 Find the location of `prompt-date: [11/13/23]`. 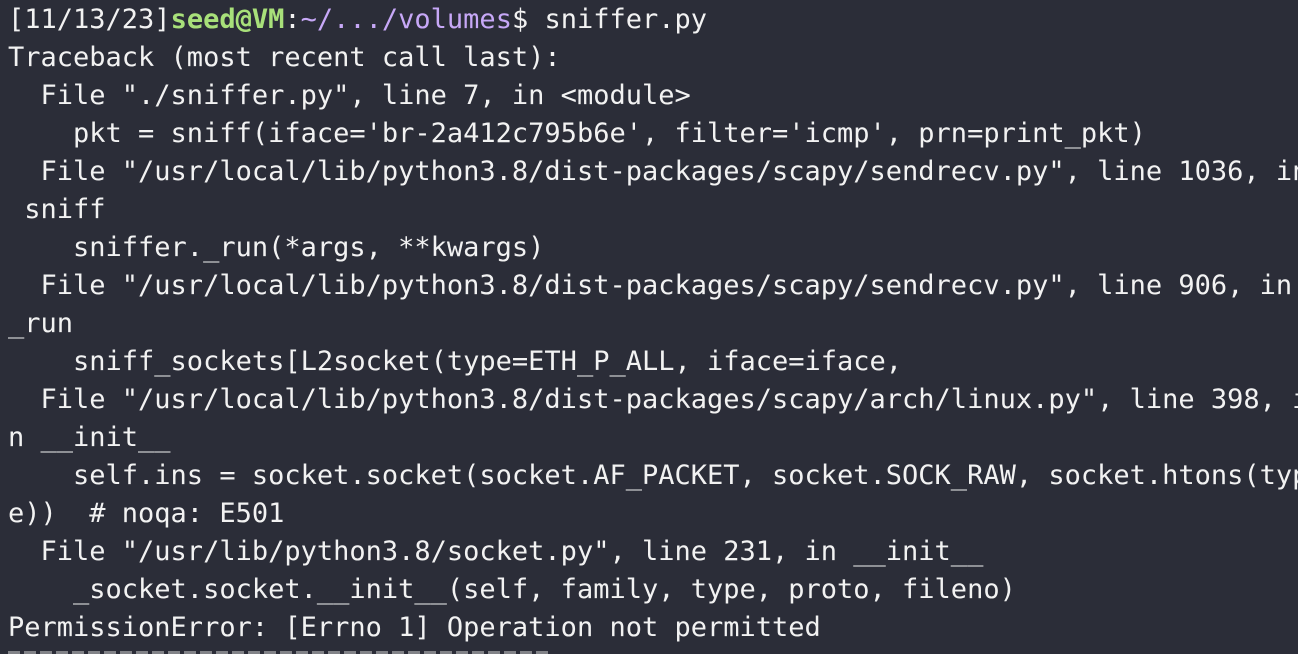

prompt-date: [11/13/23] is located at coordinates (89, 19).